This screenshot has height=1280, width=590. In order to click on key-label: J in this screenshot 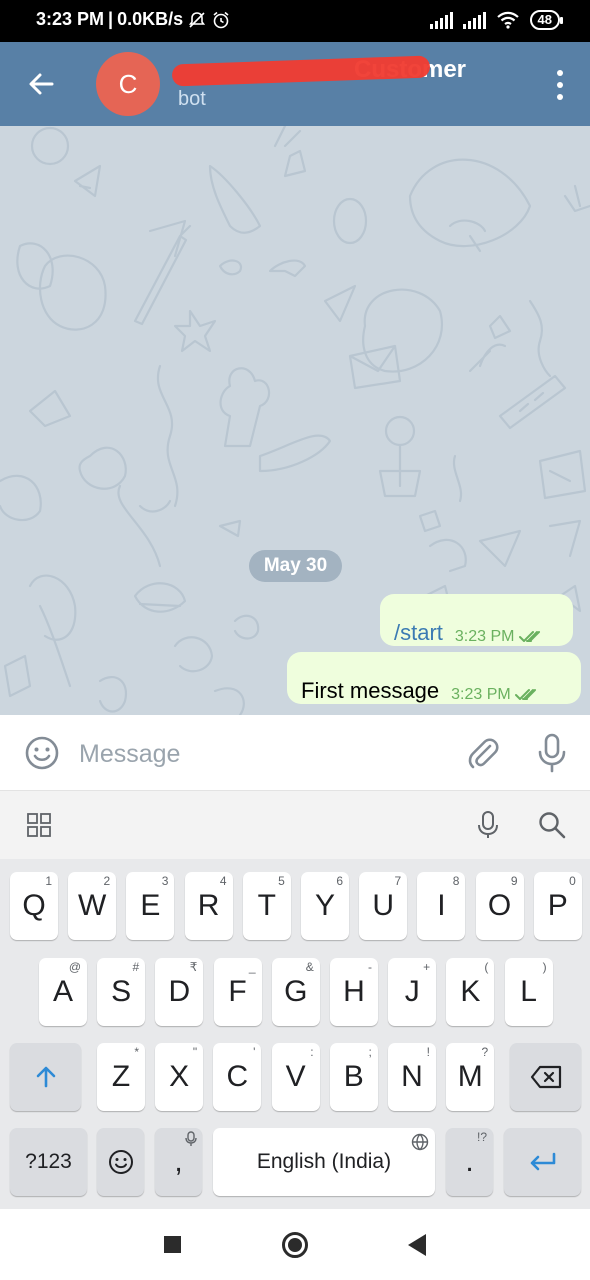, I will do `click(412, 991)`.